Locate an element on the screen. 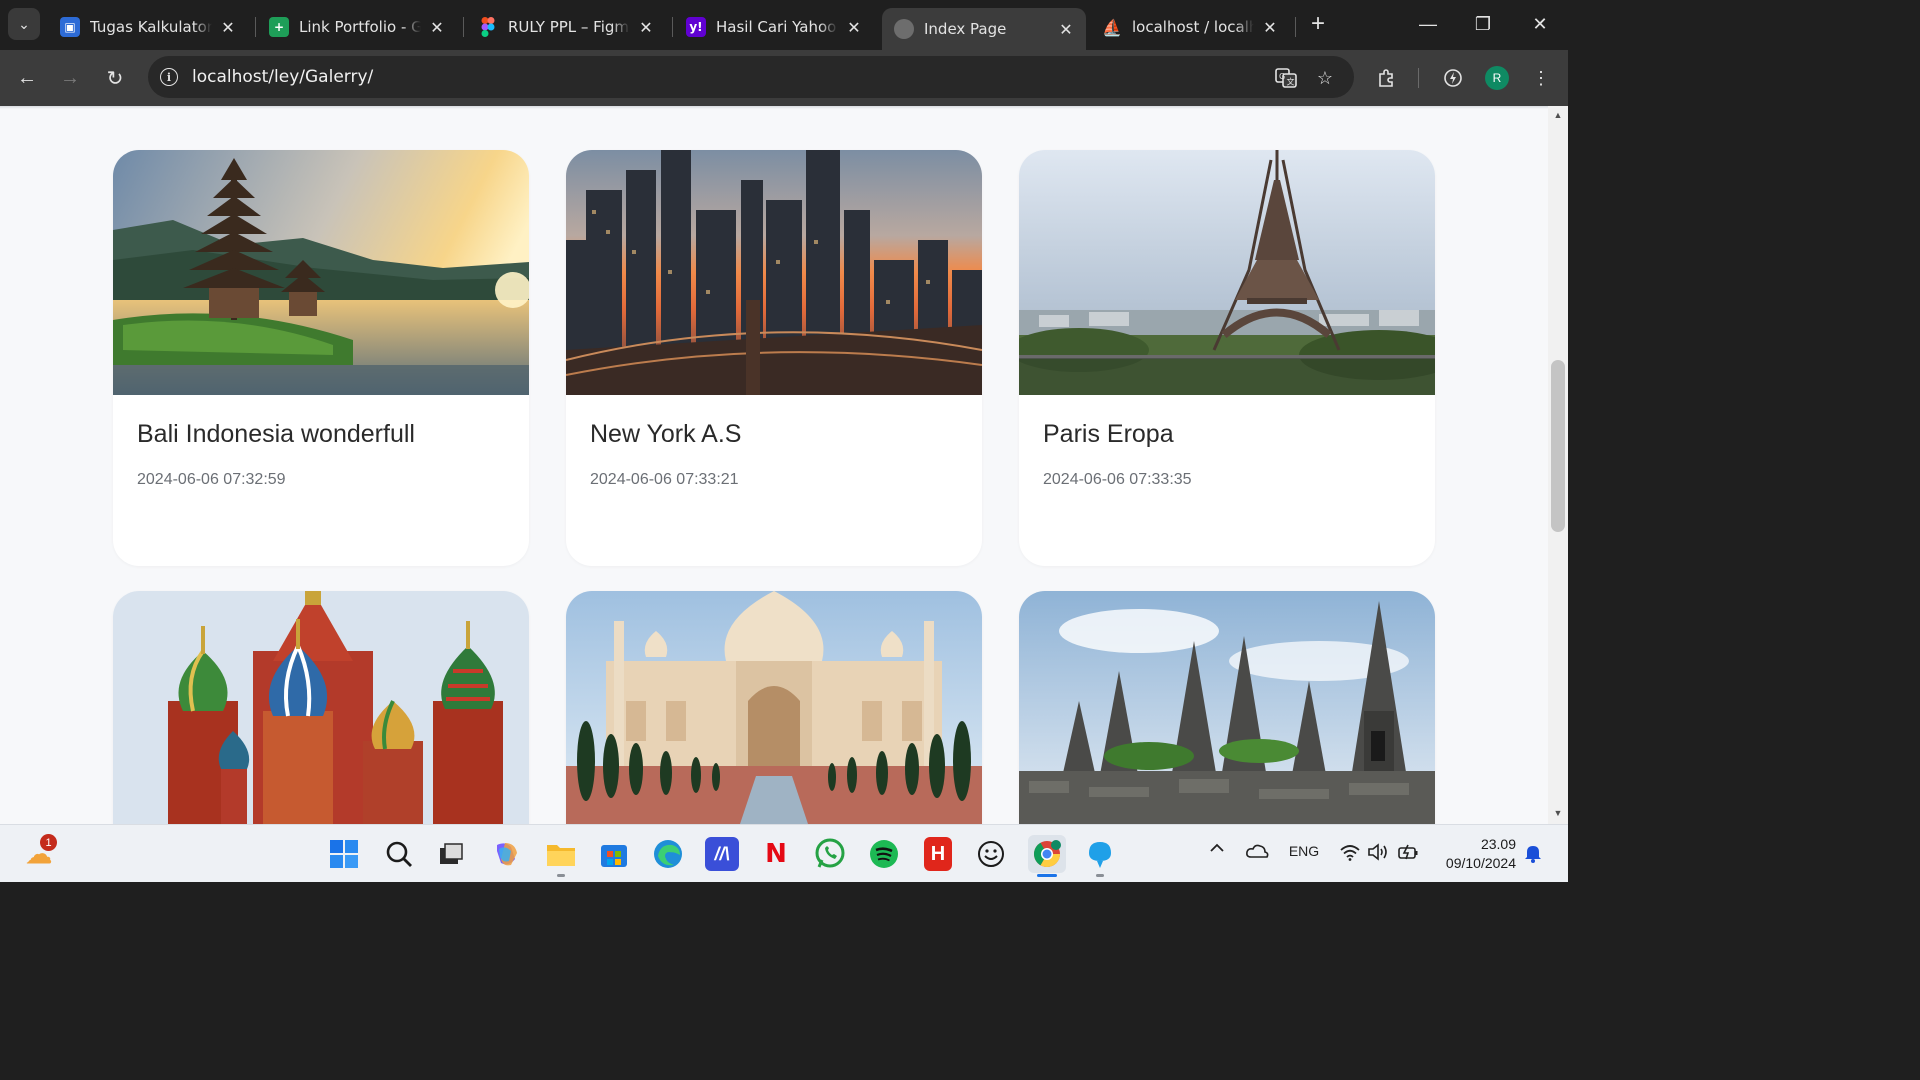  card-title: Bali Indonesia wonderfull is located at coordinates (276, 434).